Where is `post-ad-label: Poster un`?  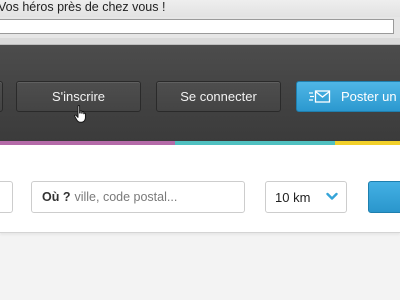
post-ad-label: Poster un is located at coordinates (369, 96).